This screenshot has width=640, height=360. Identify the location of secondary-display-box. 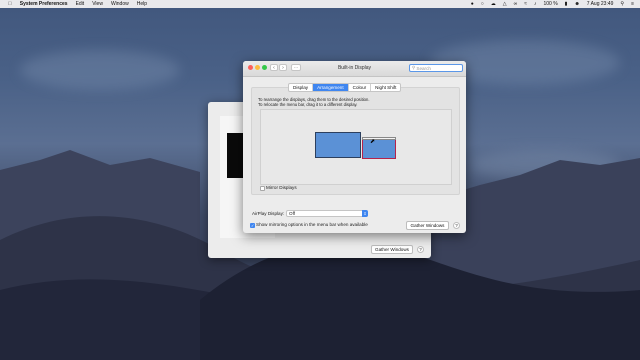
(379, 148).